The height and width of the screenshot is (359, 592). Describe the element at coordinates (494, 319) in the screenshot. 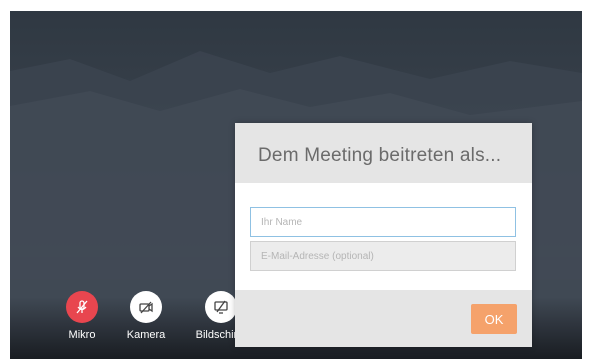

I see `ok-button: OK` at that location.